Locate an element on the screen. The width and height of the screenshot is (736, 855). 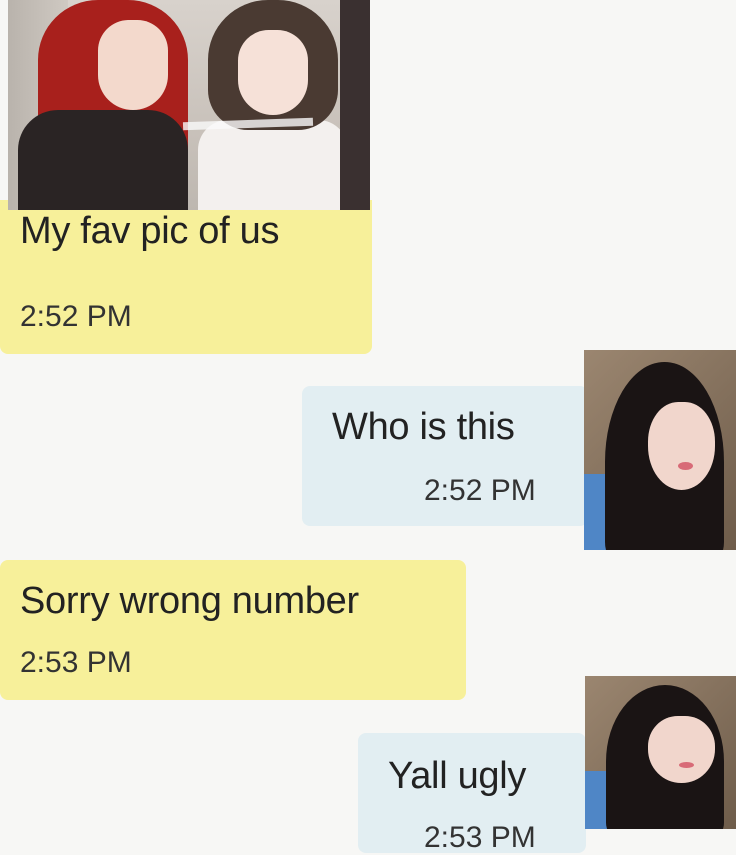
message-text: Who is this is located at coordinates (423, 427).